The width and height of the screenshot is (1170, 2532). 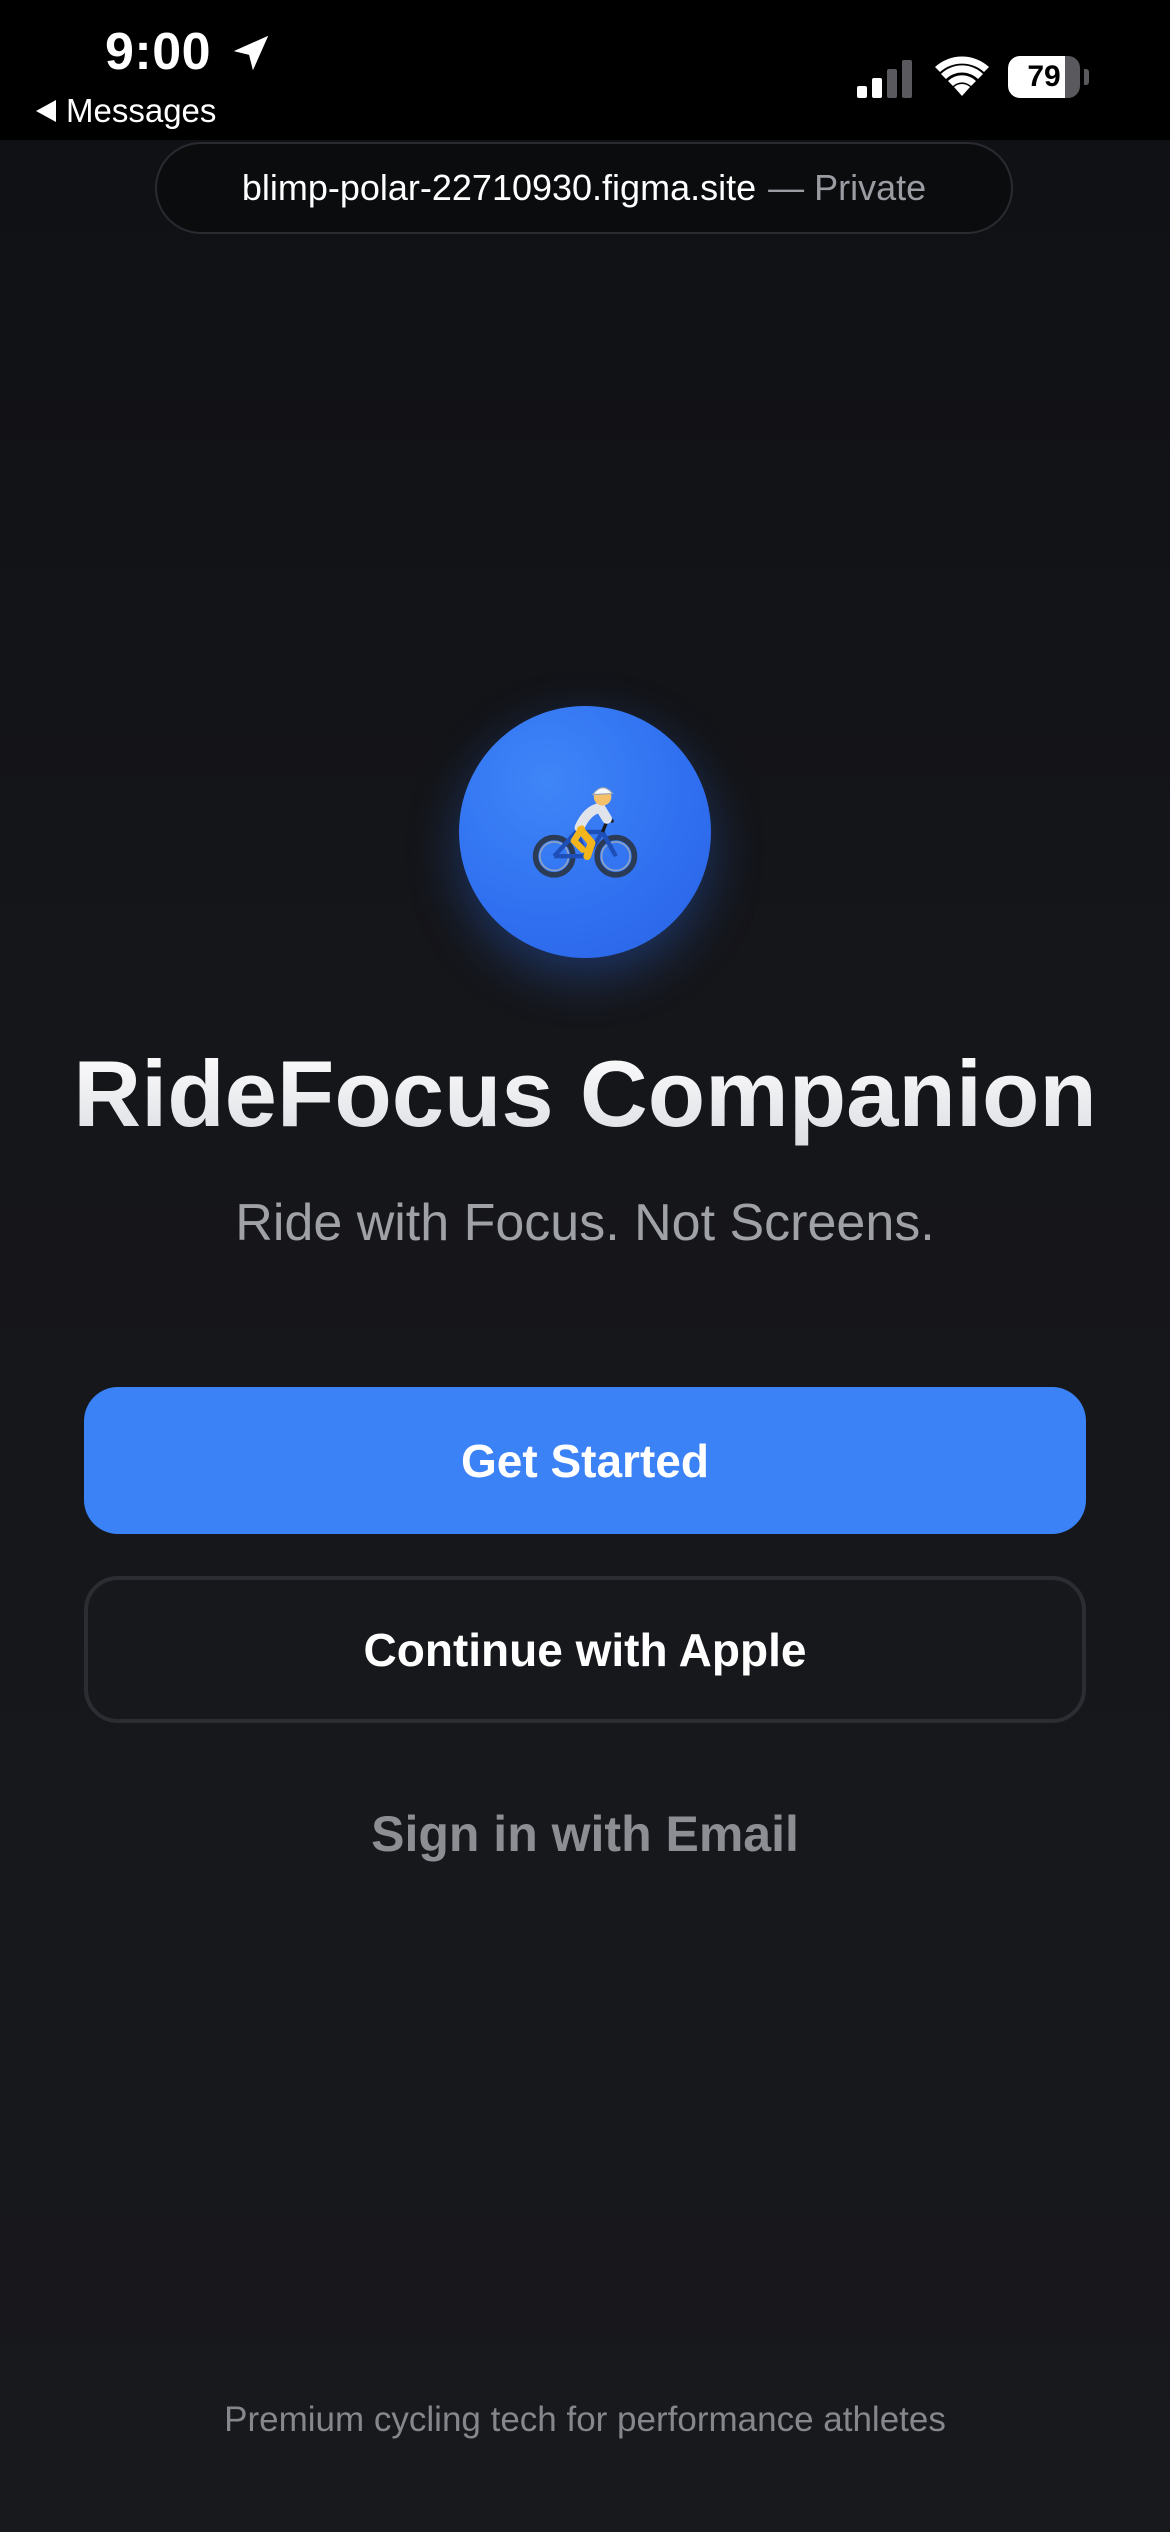 What do you see at coordinates (499, 187) in the screenshot?
I see `url-text: blimp-polar-22710930.figma.site` at bounding box center [499, 187].